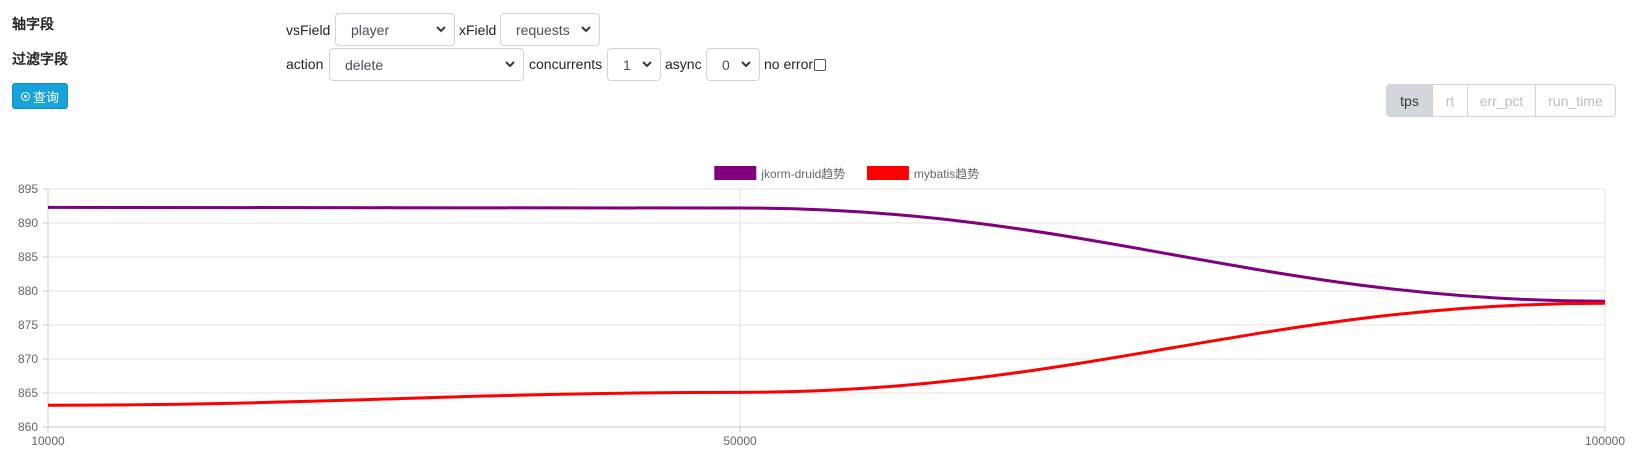  What do you see at coordinates (740, 441) in the screenshot?
I see `x-tick-label: 50000` at bounding box center [740, 441].